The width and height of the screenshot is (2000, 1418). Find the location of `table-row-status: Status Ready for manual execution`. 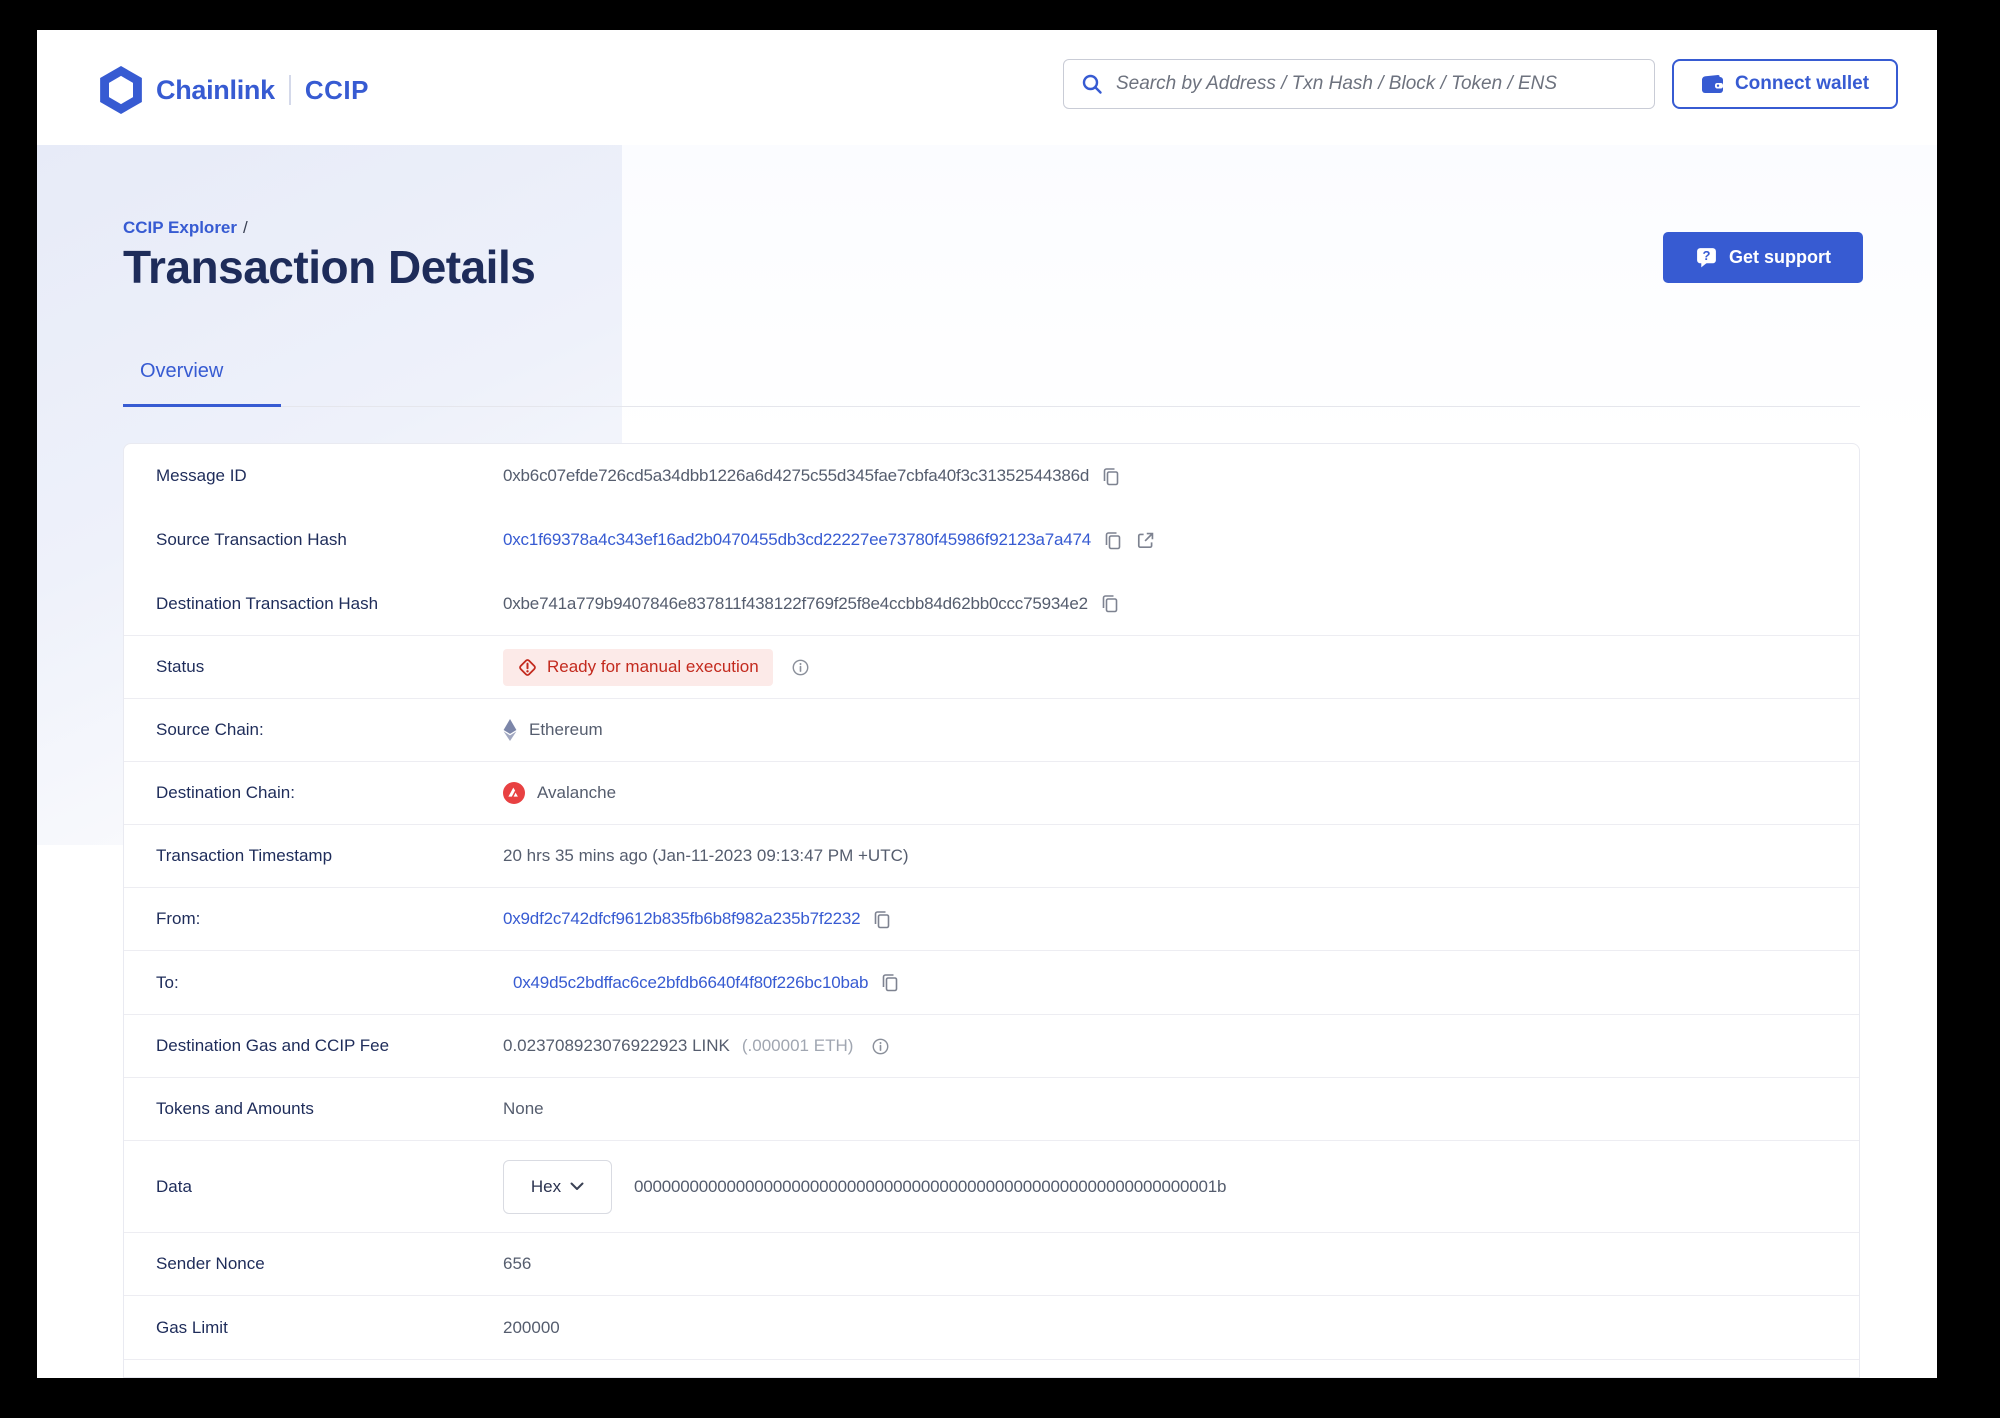

table-row-status: Status Ready for manual execution is located at coordinates (991, 667).